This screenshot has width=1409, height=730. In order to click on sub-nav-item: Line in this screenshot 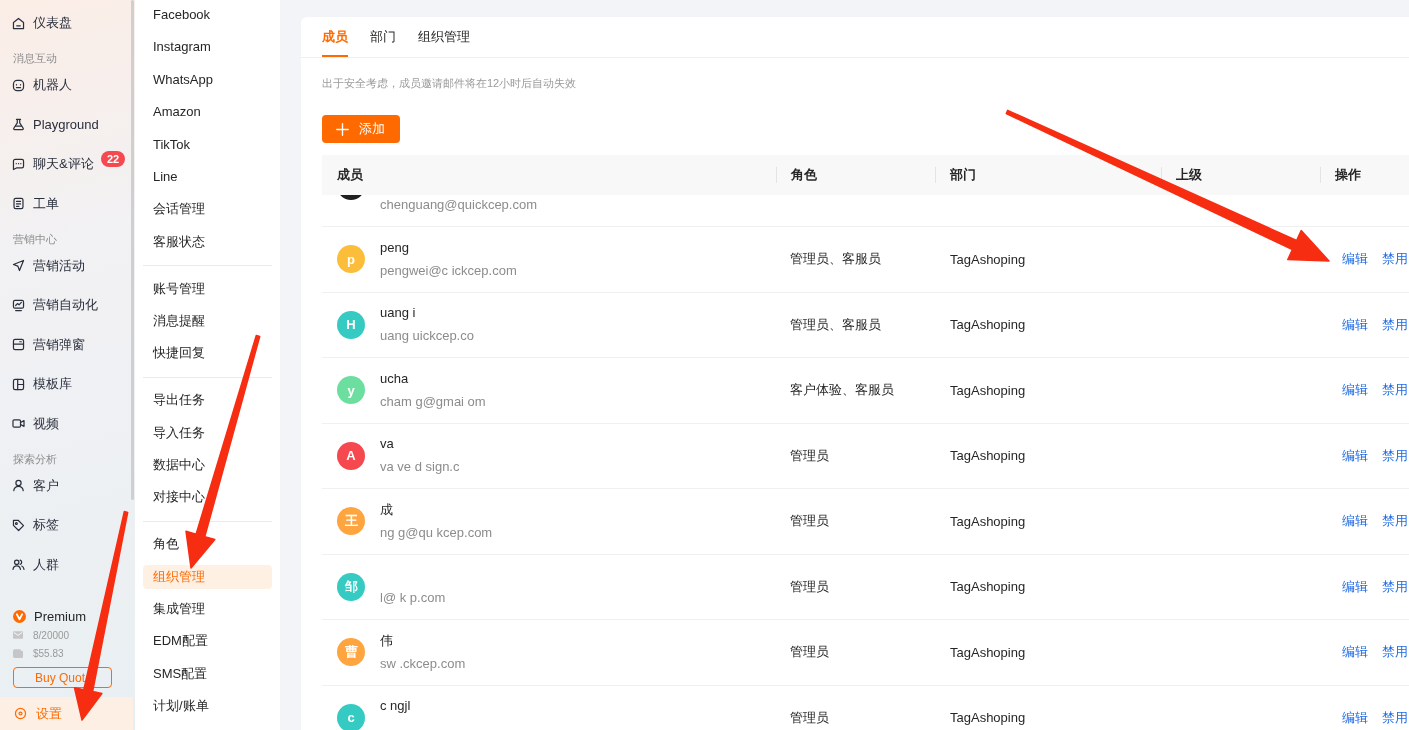, I will do `click(207, 176)`.